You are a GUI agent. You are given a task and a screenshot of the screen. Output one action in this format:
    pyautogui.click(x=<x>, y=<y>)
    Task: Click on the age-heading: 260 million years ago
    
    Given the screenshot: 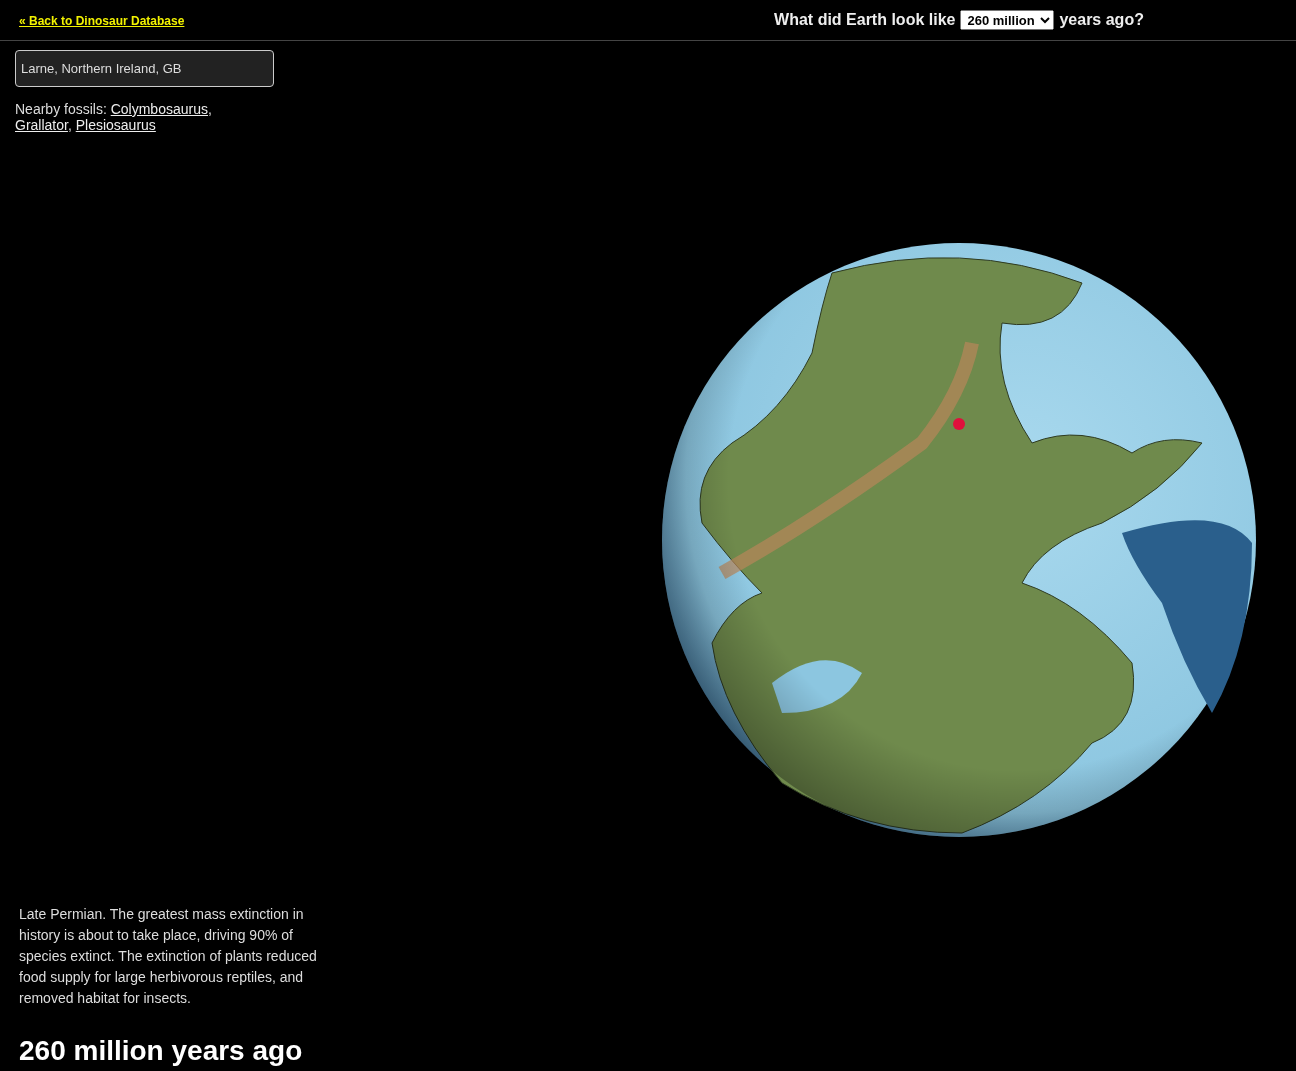 What is the action you would take?
    pyautogui.click(x=161, y=1051)
    